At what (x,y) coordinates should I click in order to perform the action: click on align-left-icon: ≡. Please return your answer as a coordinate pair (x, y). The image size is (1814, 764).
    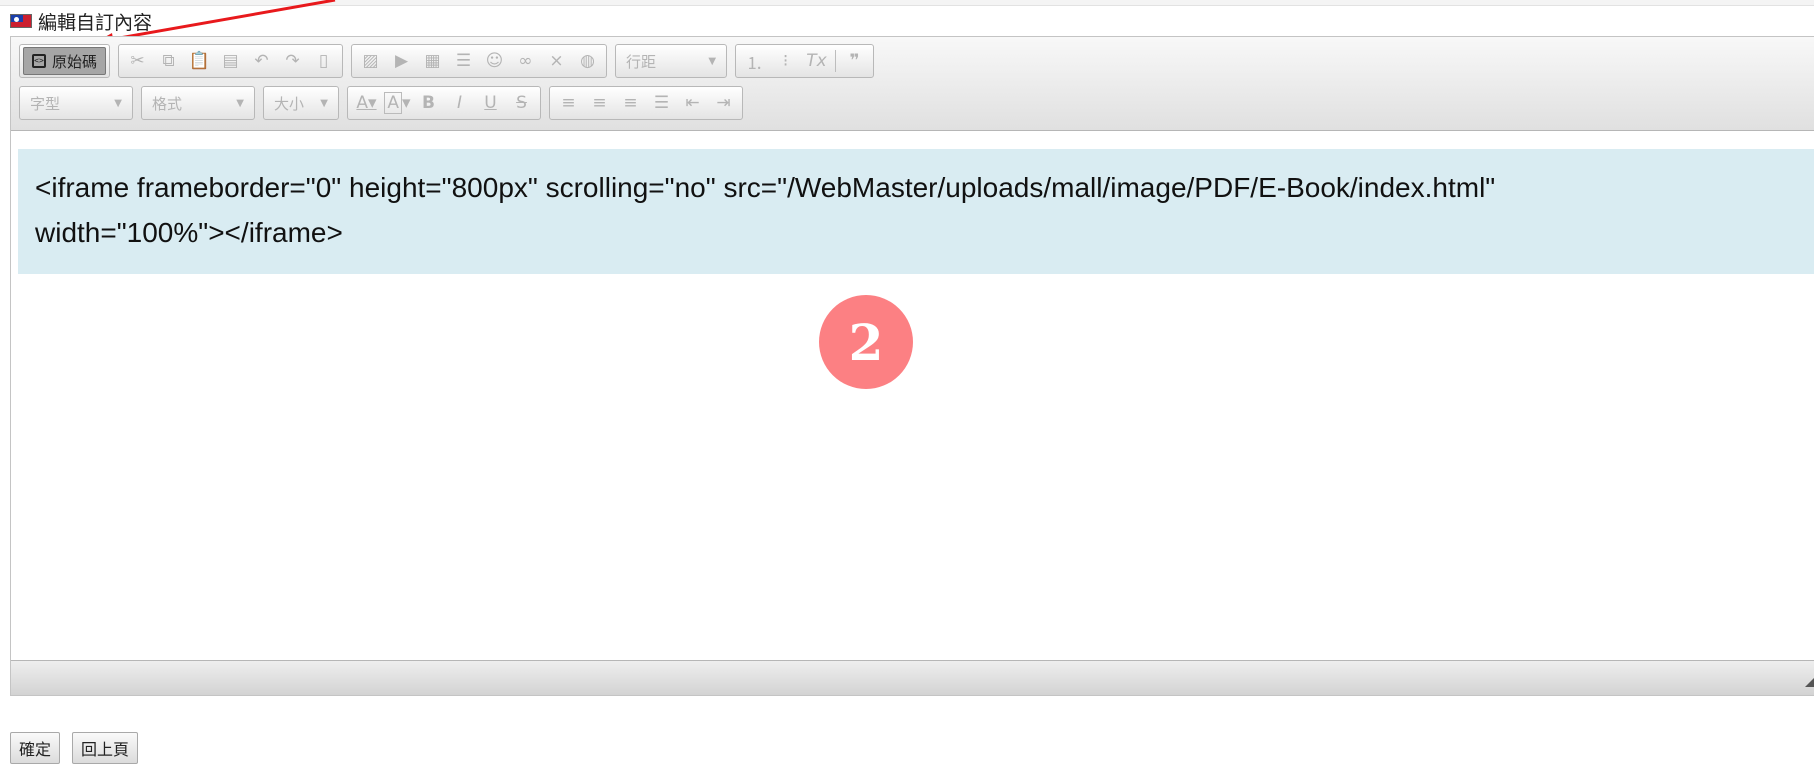
    Looking at the image, I should click on (568, 103).